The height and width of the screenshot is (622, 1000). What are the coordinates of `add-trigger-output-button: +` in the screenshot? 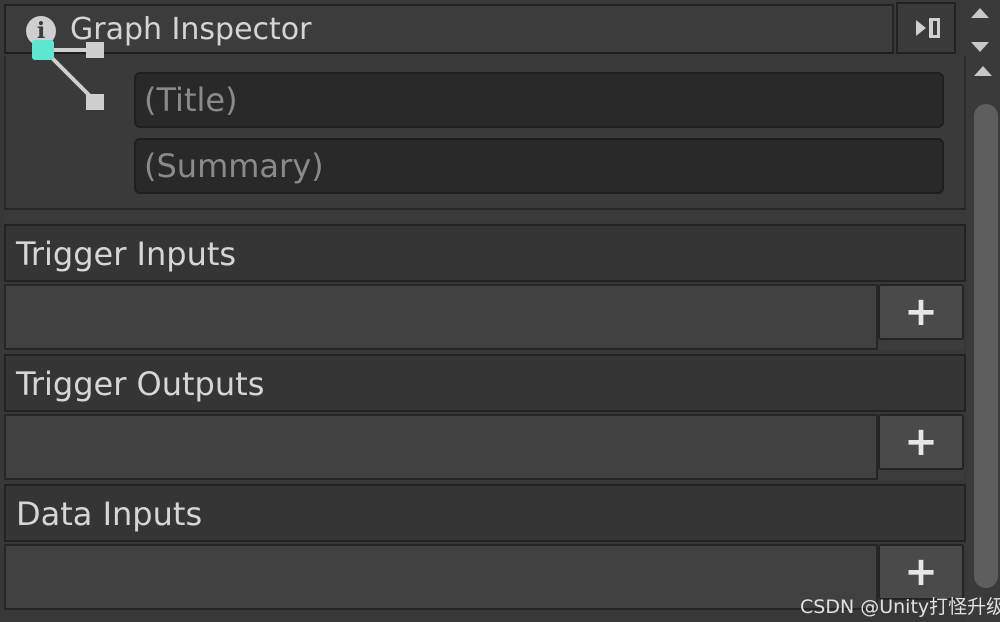 It's located at (921, 442).